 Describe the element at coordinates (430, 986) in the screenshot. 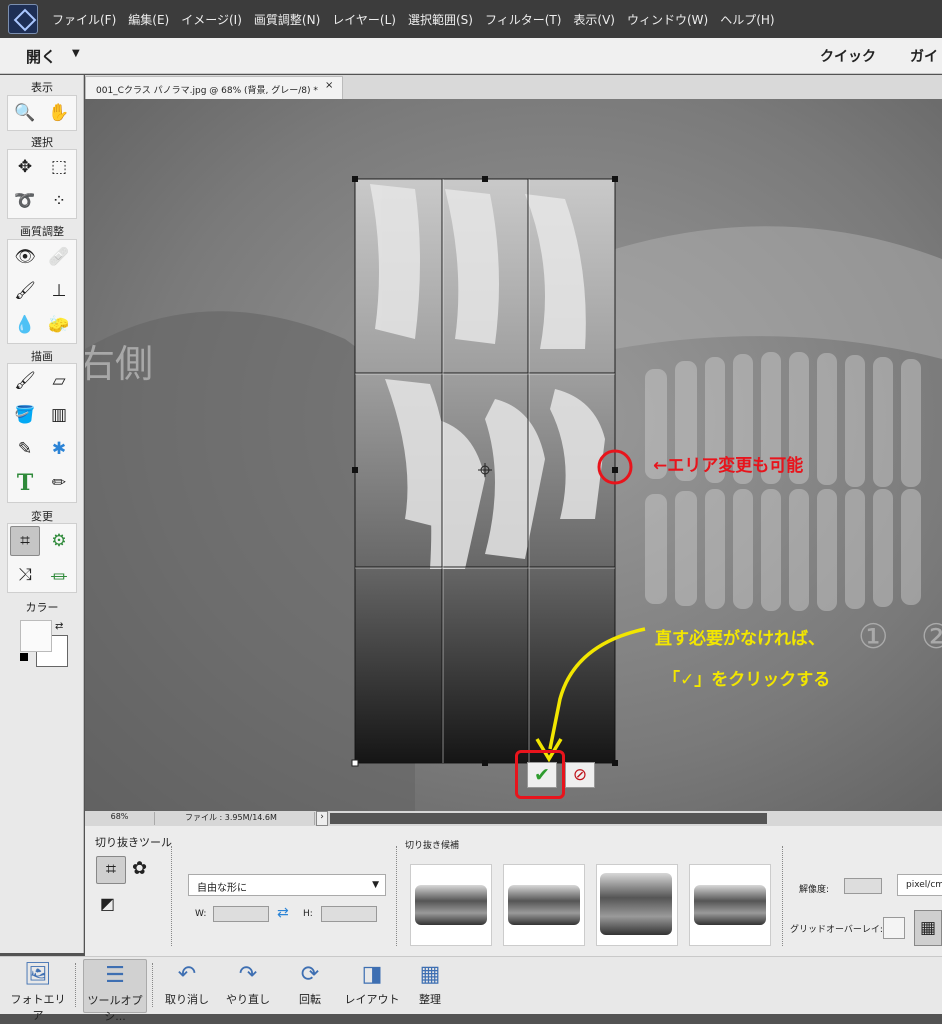

I see `organizer-button: ▦ 整理` at that location.